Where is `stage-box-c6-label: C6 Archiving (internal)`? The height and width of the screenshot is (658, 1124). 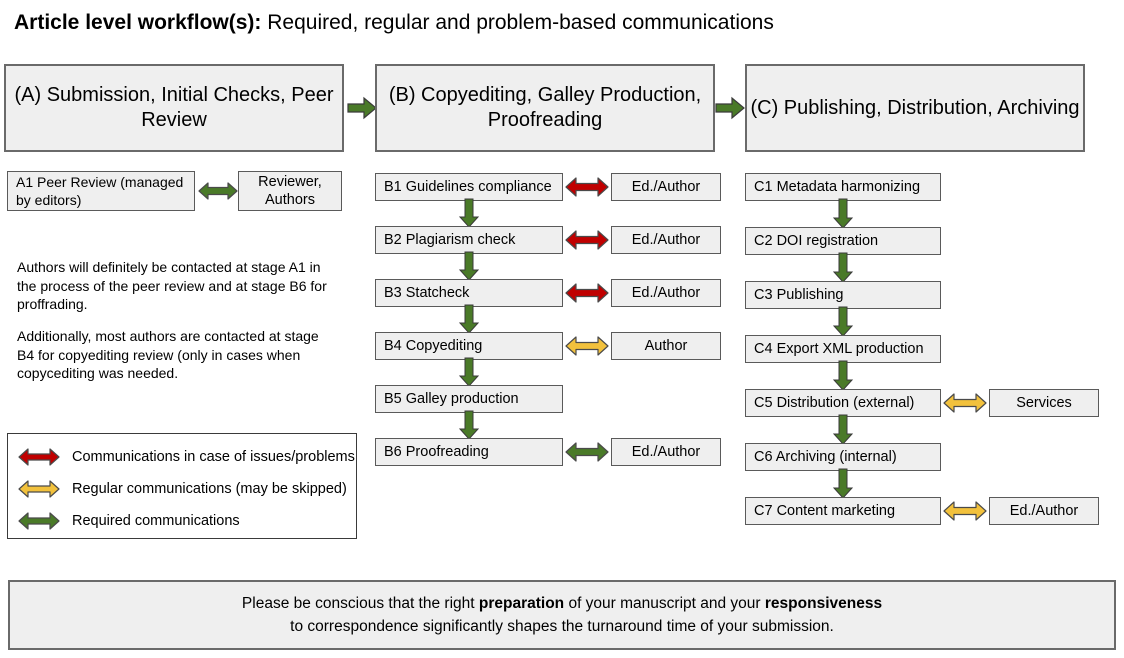 stage-box-c6-label: C6 Archiving (internal) is located at coordinates (825, 457).